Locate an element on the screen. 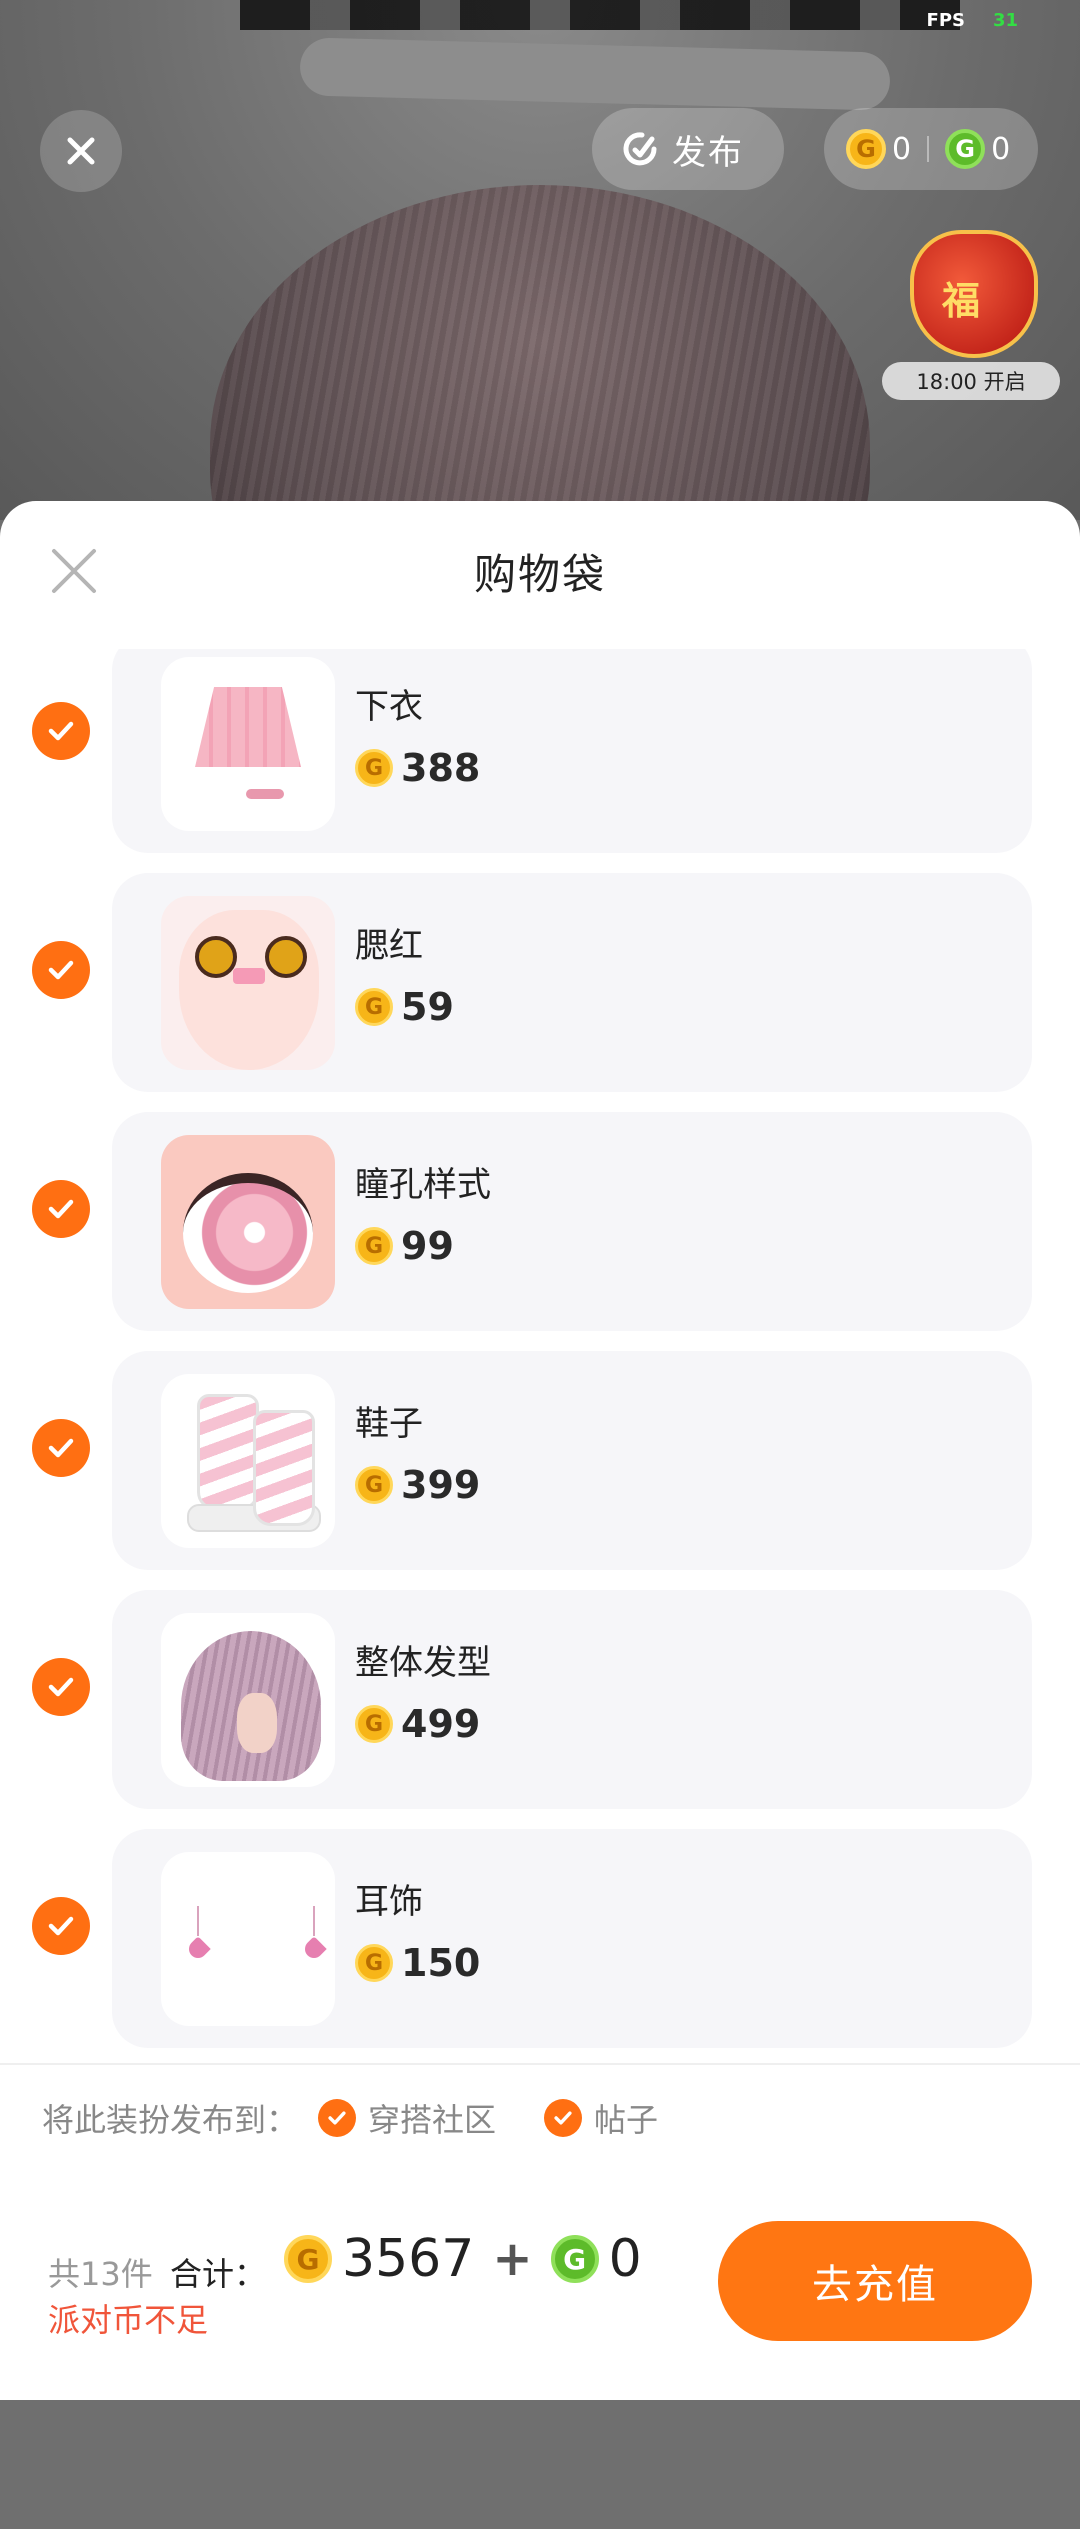 This screenshot has height=2529, width=1080. item-price-value: 59 is located at coordinates (427, 1007).